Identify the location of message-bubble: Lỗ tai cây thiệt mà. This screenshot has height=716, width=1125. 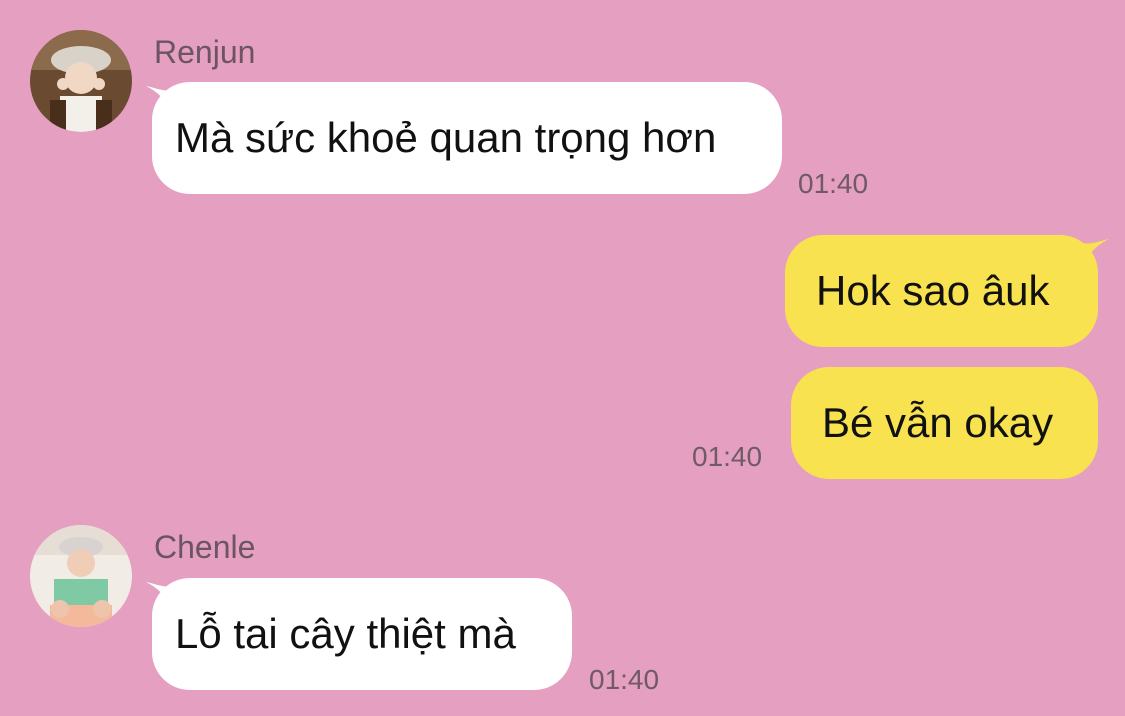
(362, 634).